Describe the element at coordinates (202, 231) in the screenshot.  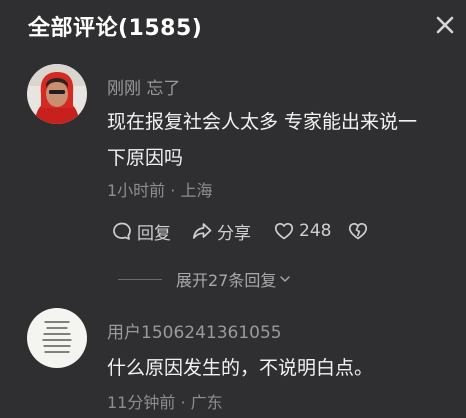
I see `share-arrow-icon` at that location.